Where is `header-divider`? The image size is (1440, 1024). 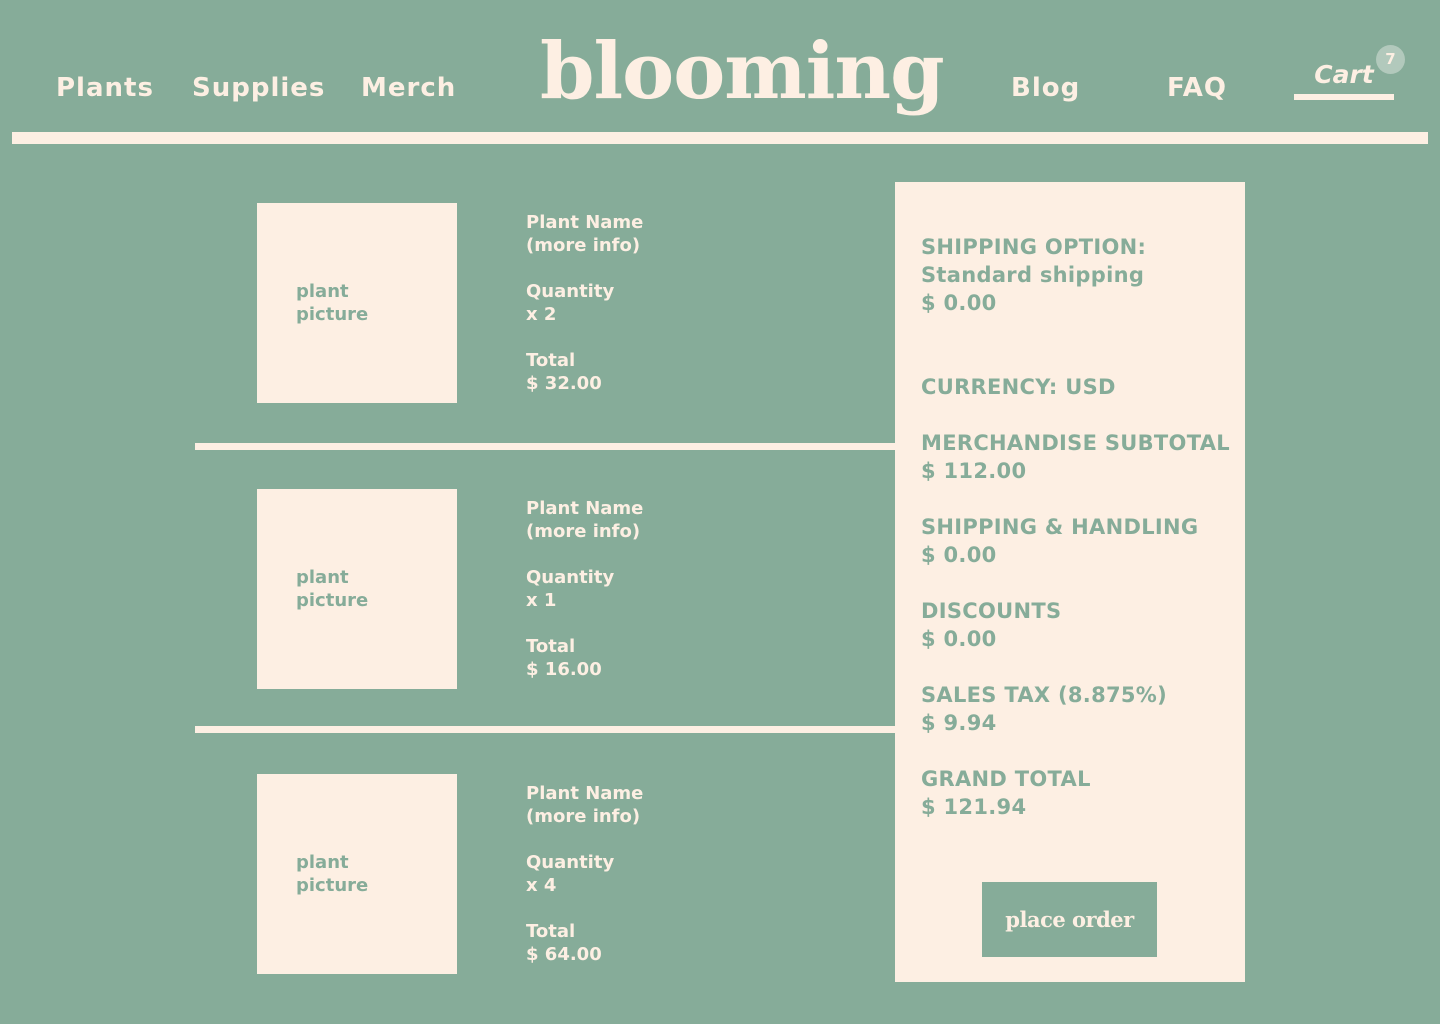 header-divider is located at coordinates (720, 138).